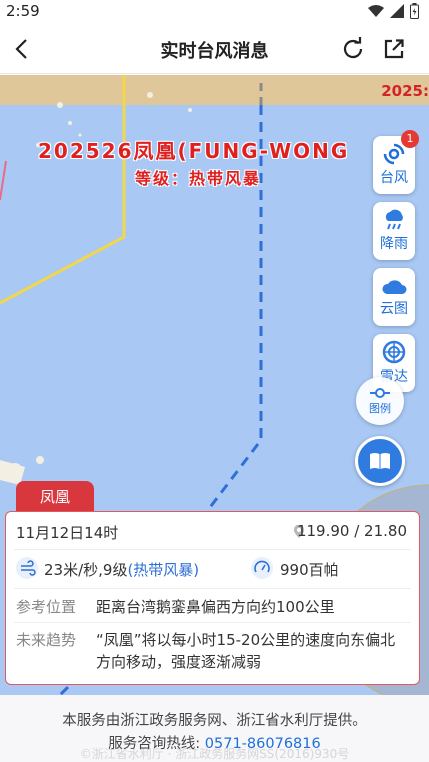 This screenshot has width=429, height=762. What do you see at coordinates (262, 568) in the screenshot?
I see `pressure-icon` at bounding box center [262, 568].